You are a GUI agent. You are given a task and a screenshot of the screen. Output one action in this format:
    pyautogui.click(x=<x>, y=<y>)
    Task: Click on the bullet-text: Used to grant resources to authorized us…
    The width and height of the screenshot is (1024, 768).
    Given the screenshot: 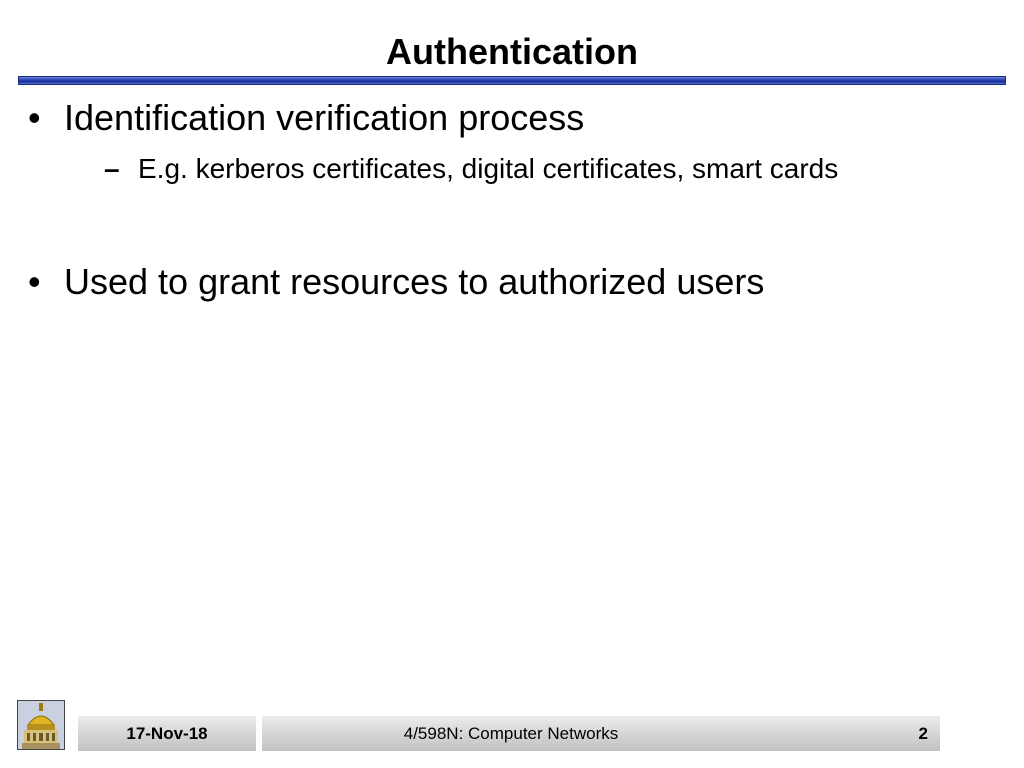 What is the action you would take?
    pyautogui.click(x=414, y=281)
    